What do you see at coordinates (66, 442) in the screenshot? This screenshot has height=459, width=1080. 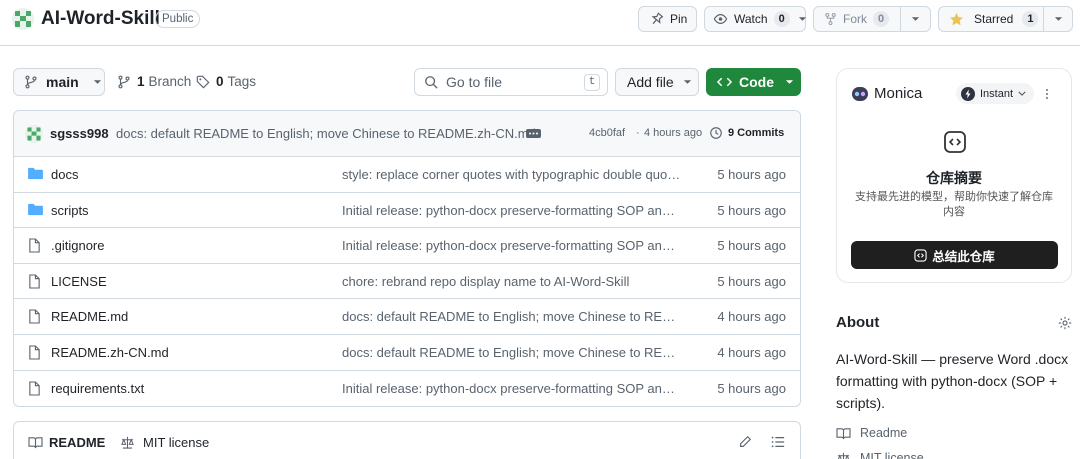 I see `tab-readme: README` at bounding box center [66, 442].